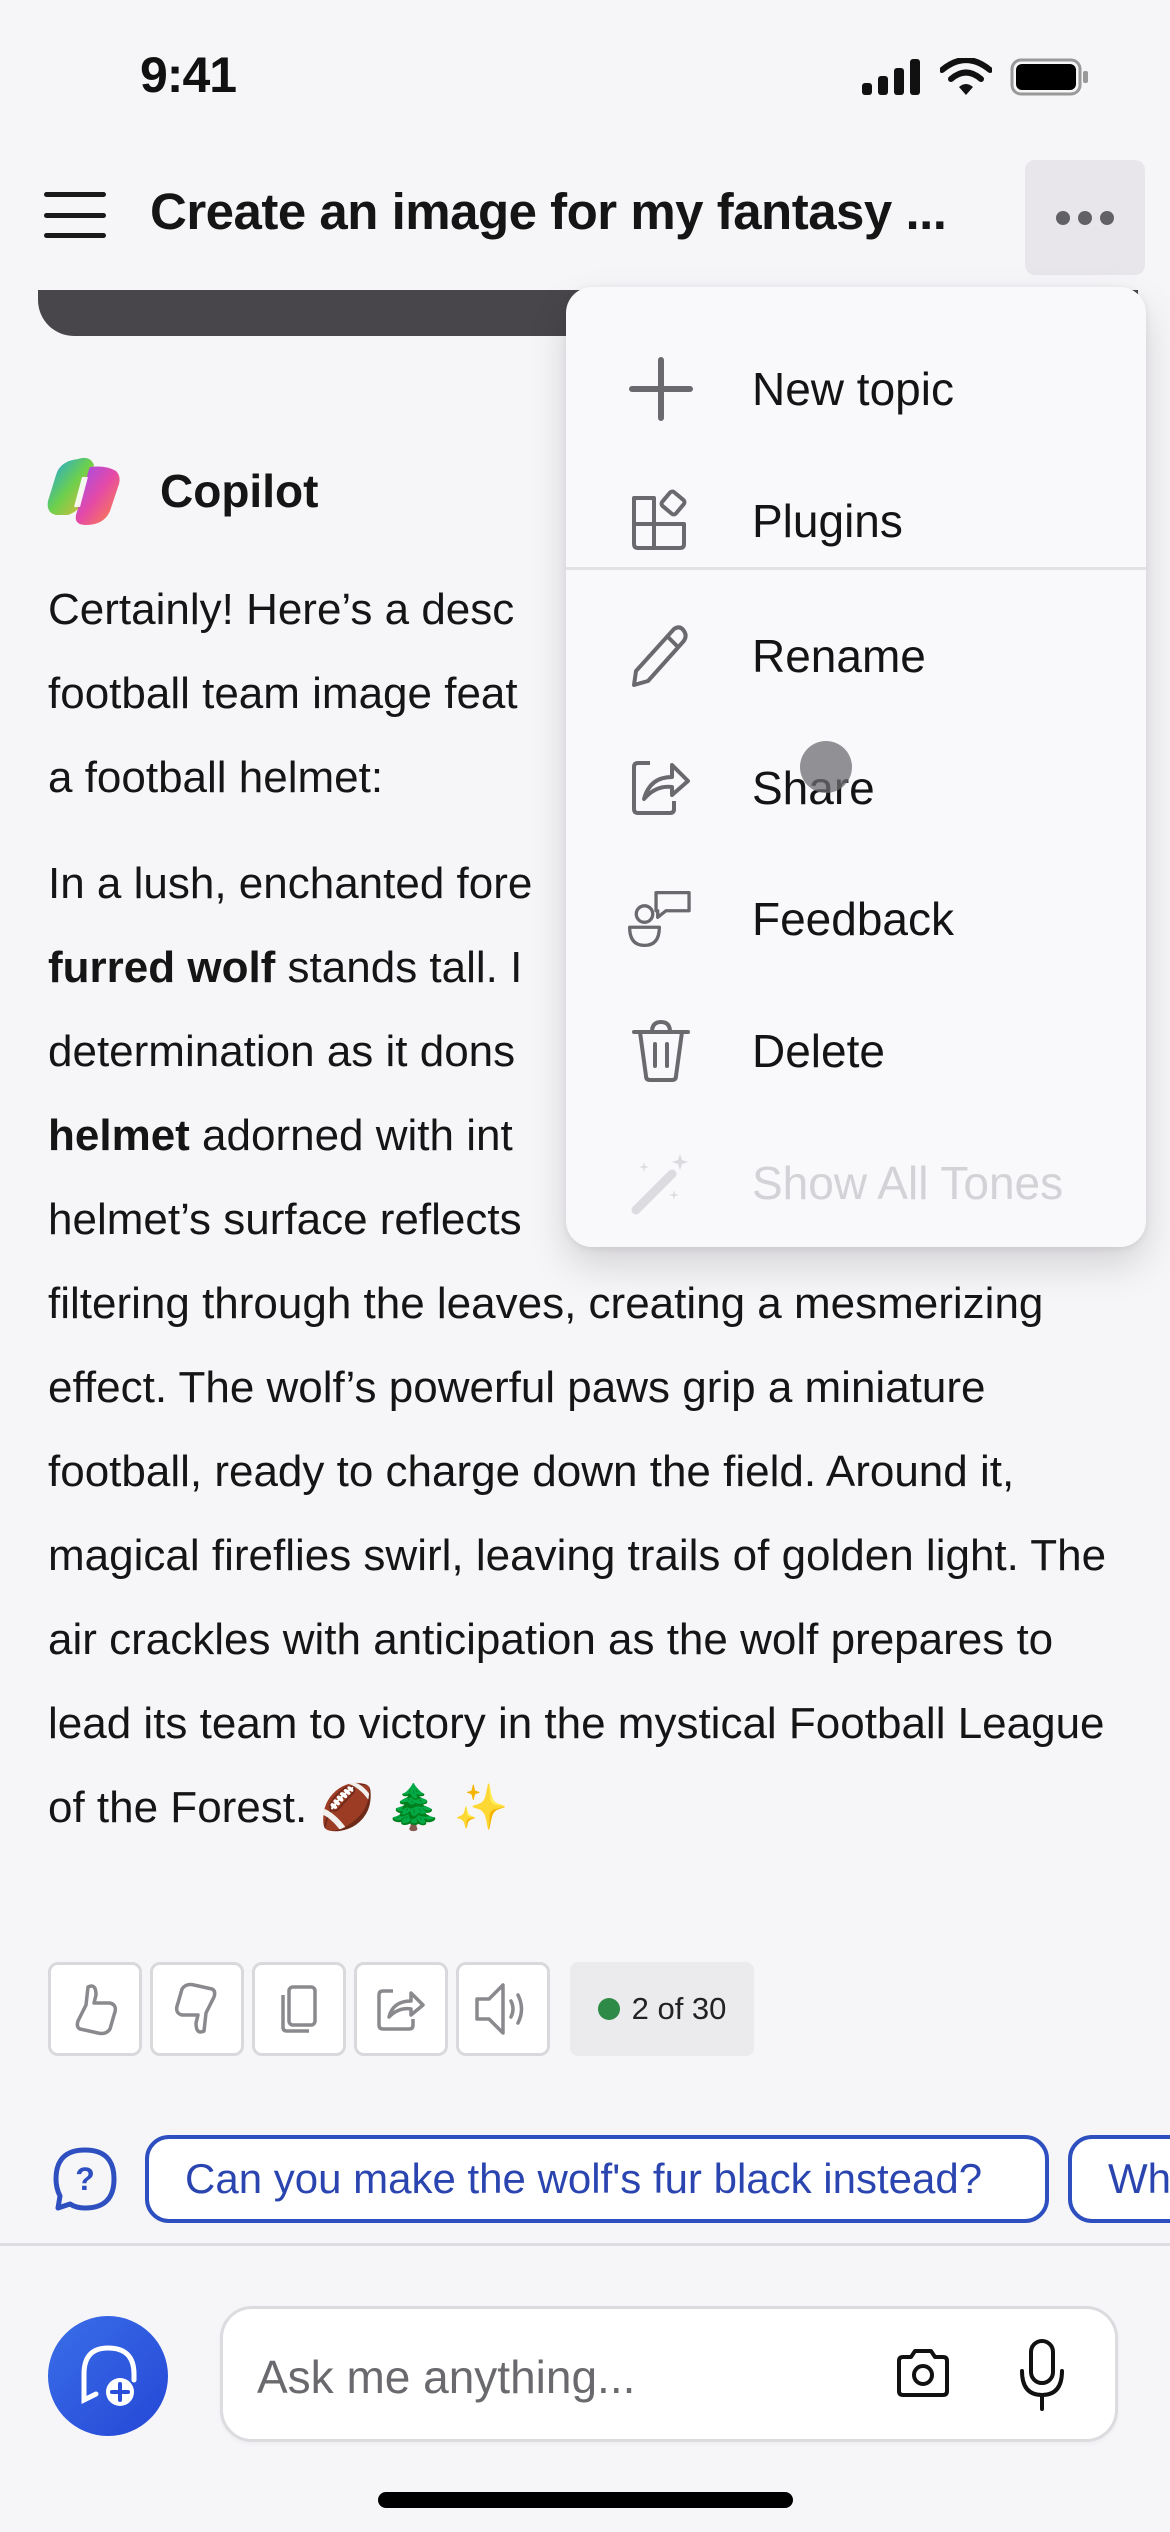 Image resolution: width=1170 pixels, height=2532 pixels. I want to click on menu-item-rename: Rename, so click(856, 656).